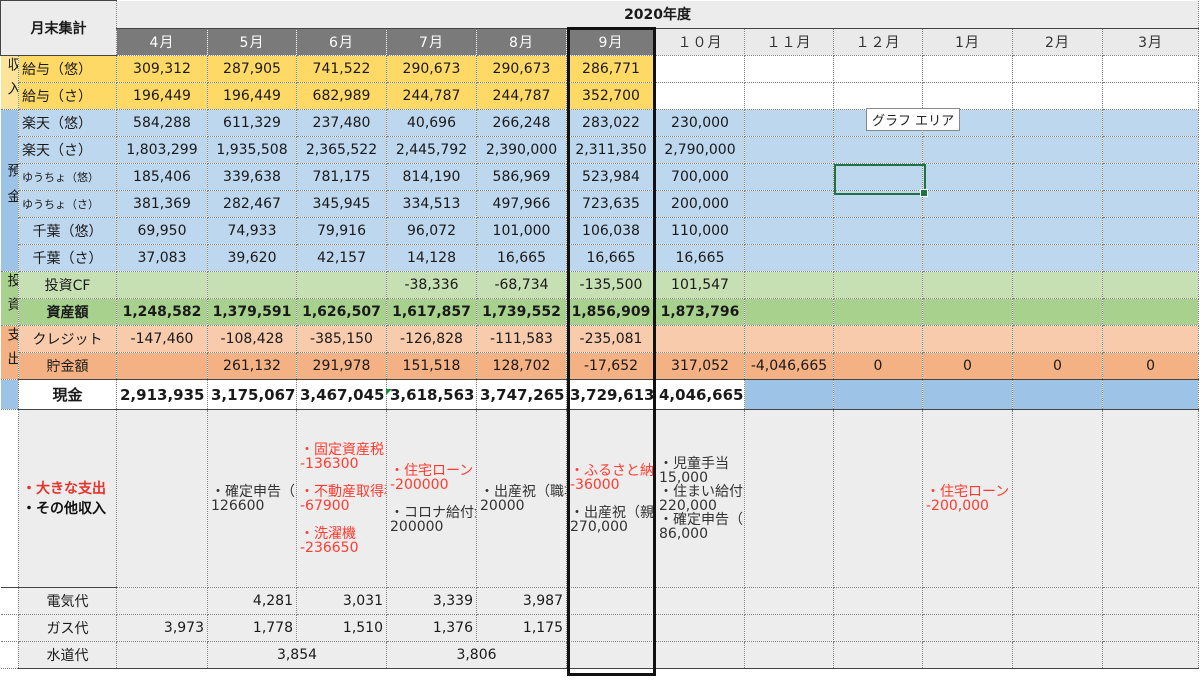 This screenshot has width=1200, height=682. What do you see at coordinates (700, 312) in the screenshot?
I see `cell: 1,873,796` at bounding box center [700, 312].